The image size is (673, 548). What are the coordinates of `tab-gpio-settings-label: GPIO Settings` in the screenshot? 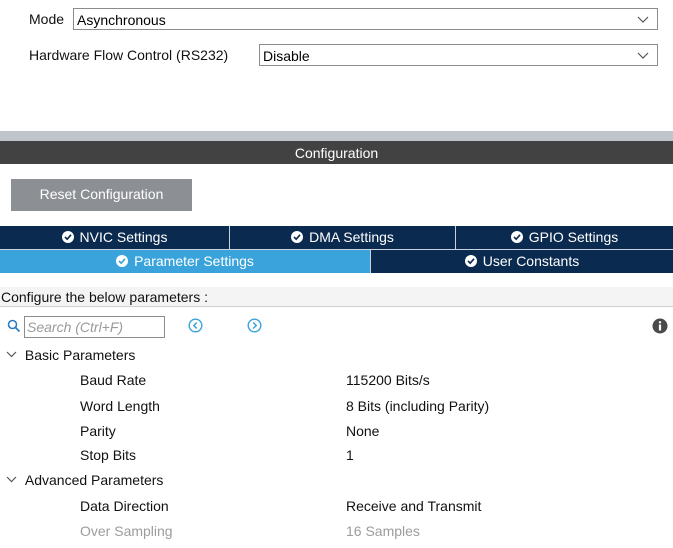 It's located at (573, 237).